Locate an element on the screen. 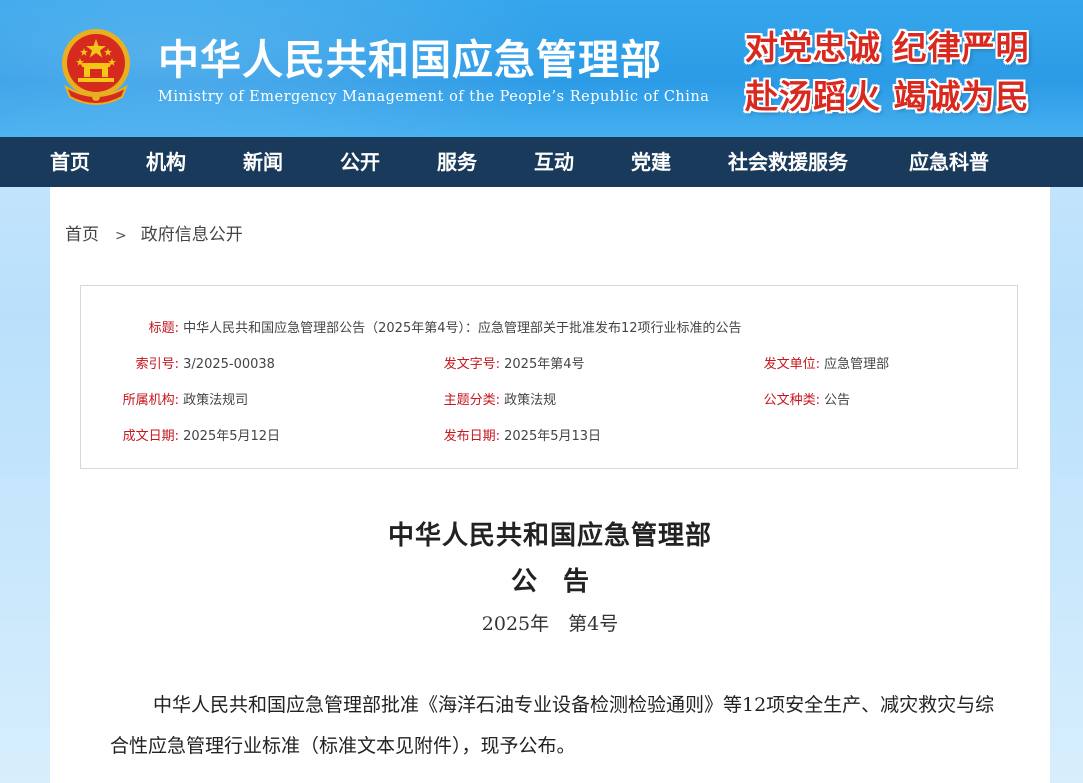 The width and height of the screenshot is (1083, 783). nav-item-party: 党建 is located at coordinates (651, 162).